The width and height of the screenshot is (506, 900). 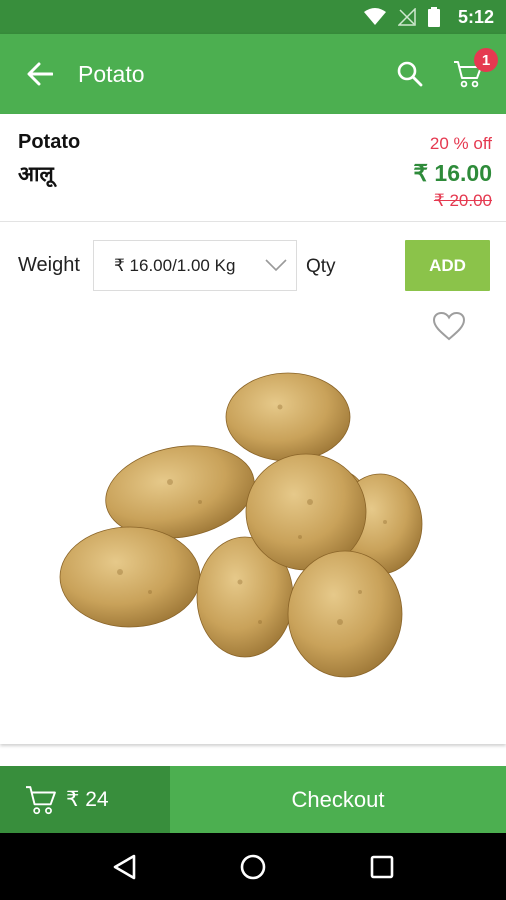 I want to click on product-price: ₹ 16.00, so click(x=452, y=173).